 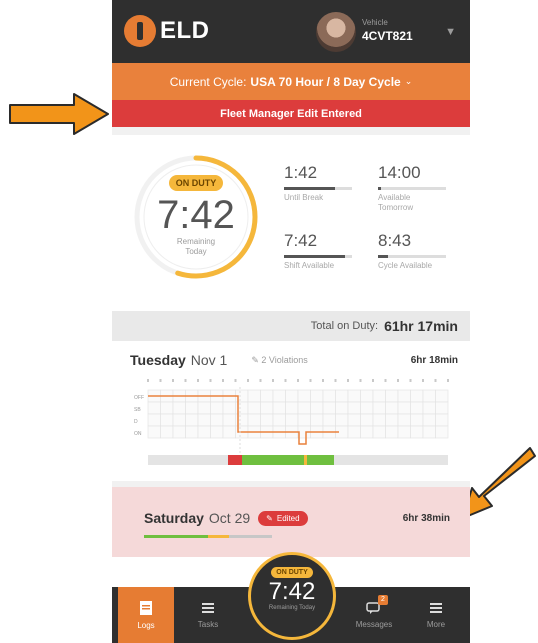 I want to click on edited-text: Edited, so click(x=288, y=518).